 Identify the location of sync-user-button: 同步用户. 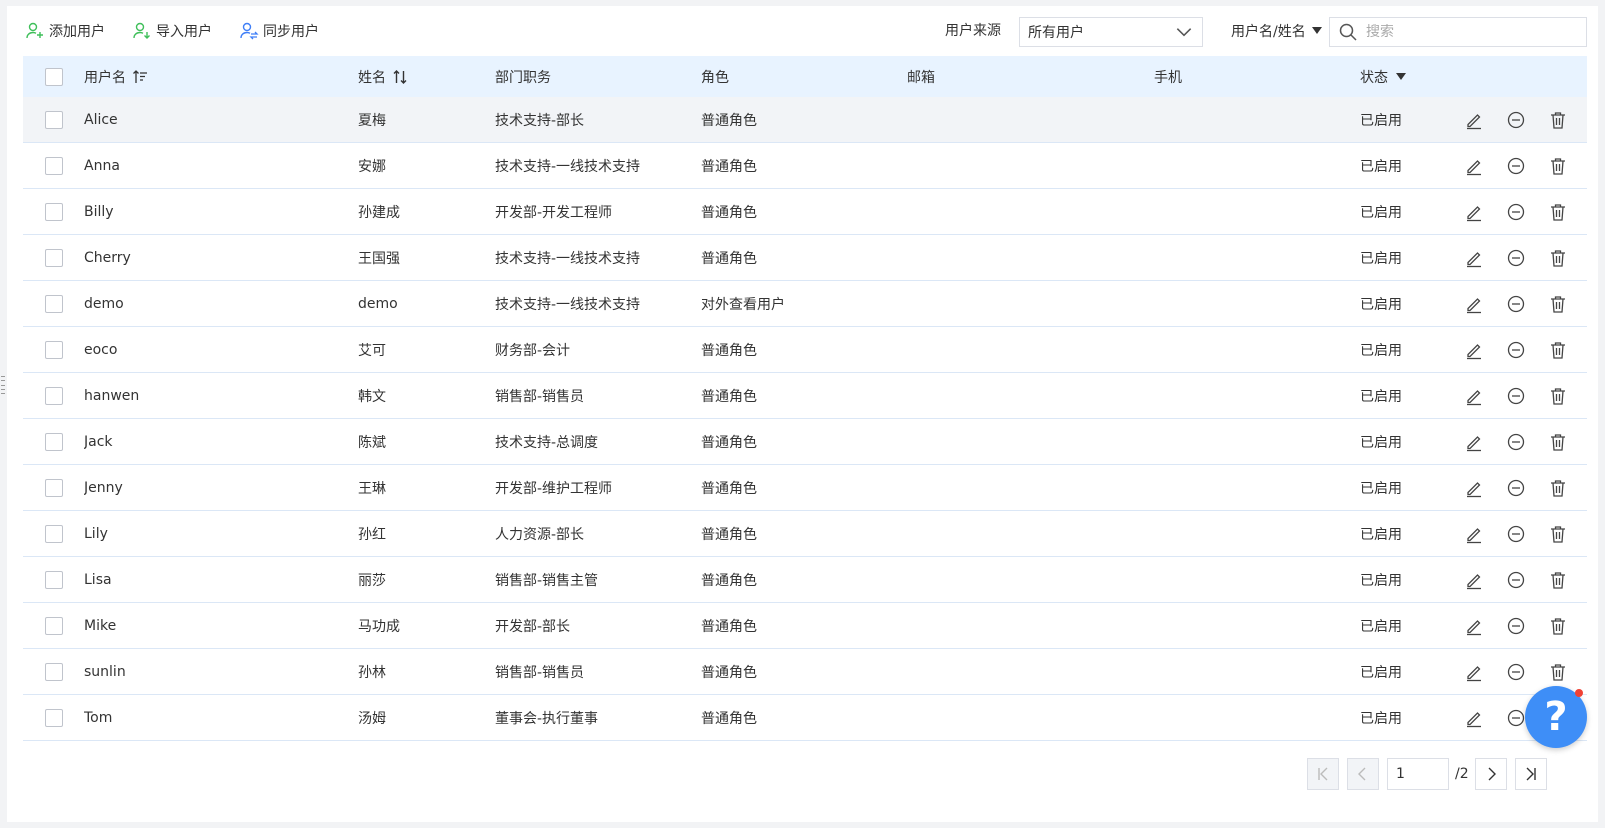
(279, 31).